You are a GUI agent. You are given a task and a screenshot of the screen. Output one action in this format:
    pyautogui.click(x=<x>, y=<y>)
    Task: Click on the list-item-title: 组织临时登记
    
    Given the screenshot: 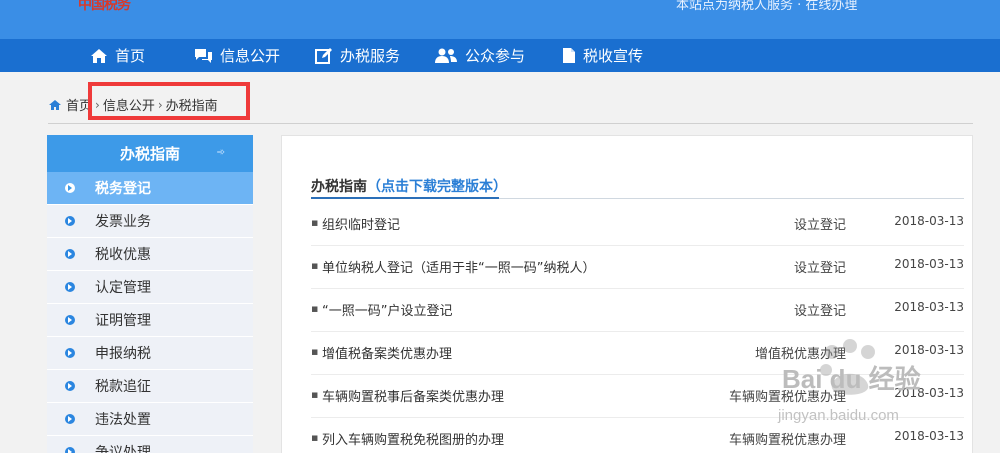 What is the action you would take?
    pyautogui.click(x=361, y=223)
    